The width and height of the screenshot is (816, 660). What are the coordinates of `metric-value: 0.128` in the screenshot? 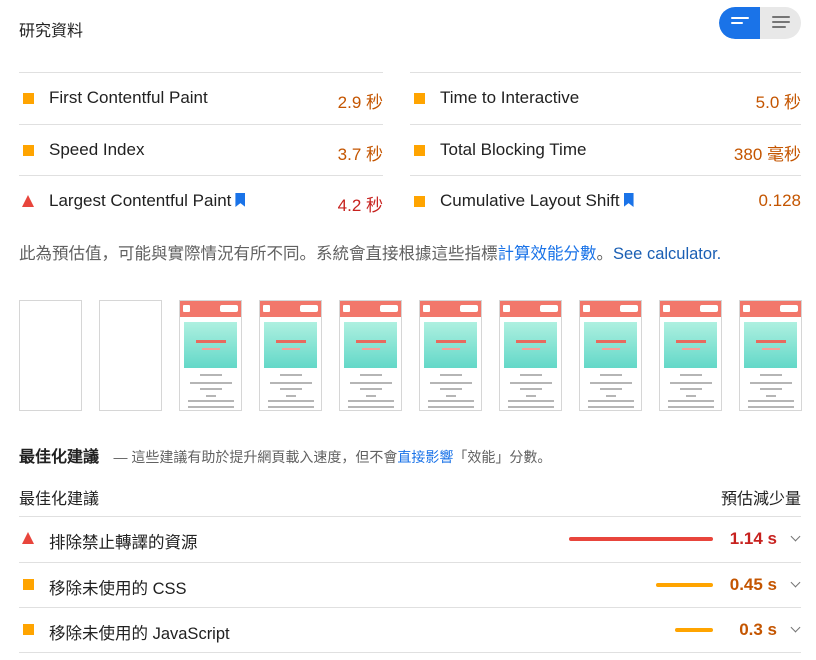 It's located at (779, 200).